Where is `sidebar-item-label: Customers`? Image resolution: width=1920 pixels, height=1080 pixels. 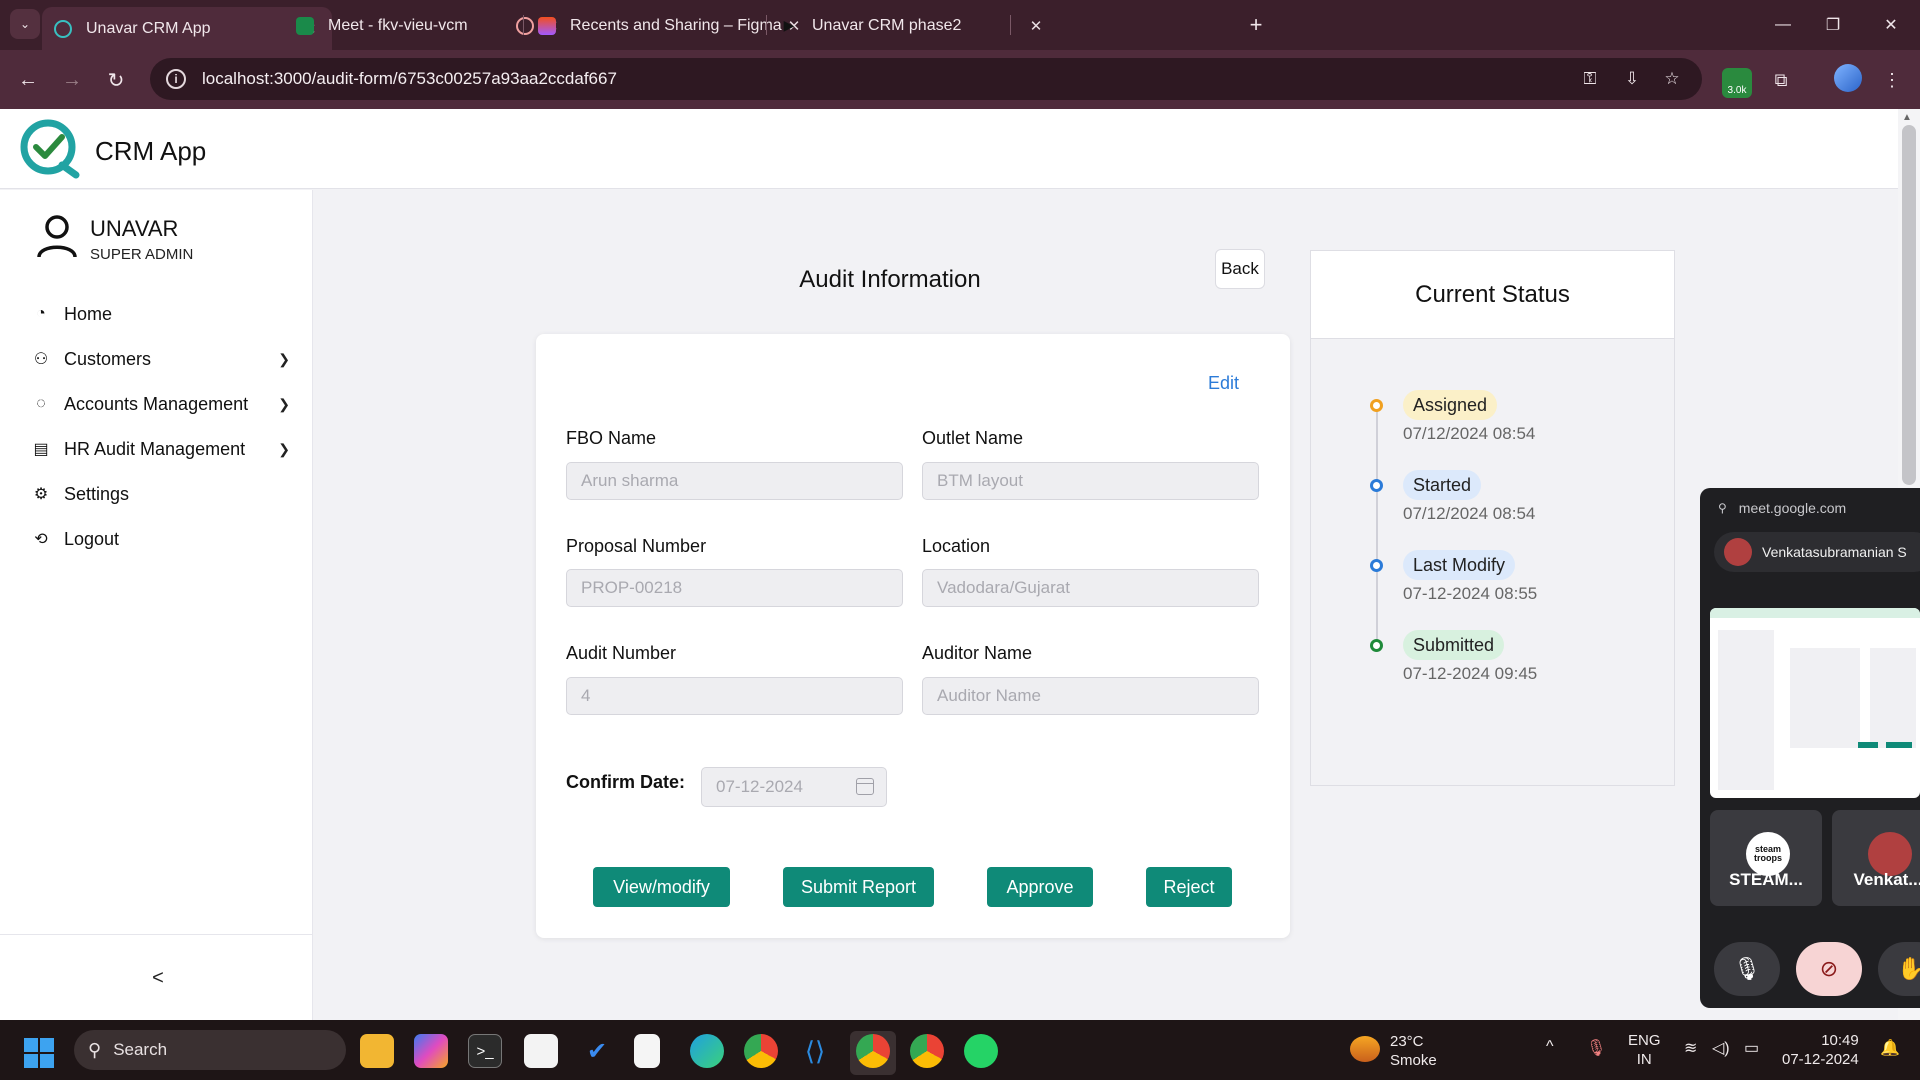 sidebar-item-label: Customers is located at coordinates (108, 358).